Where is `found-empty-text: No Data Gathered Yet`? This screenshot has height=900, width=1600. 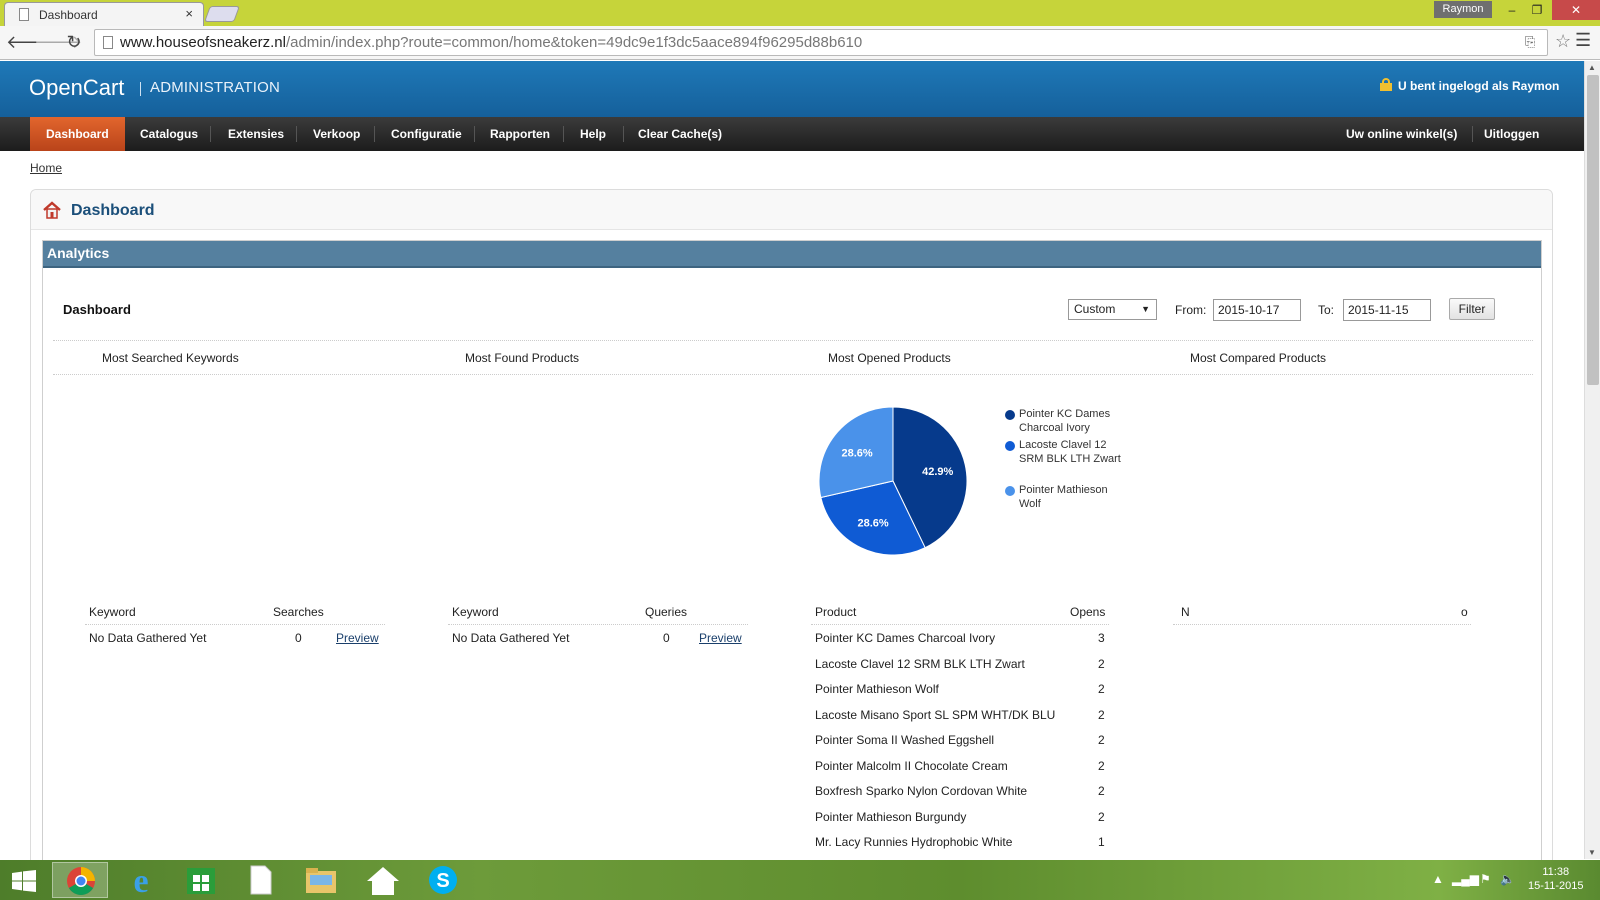 found-empty-text: No Data Gathered Yet is located at coordinates (511, 638).